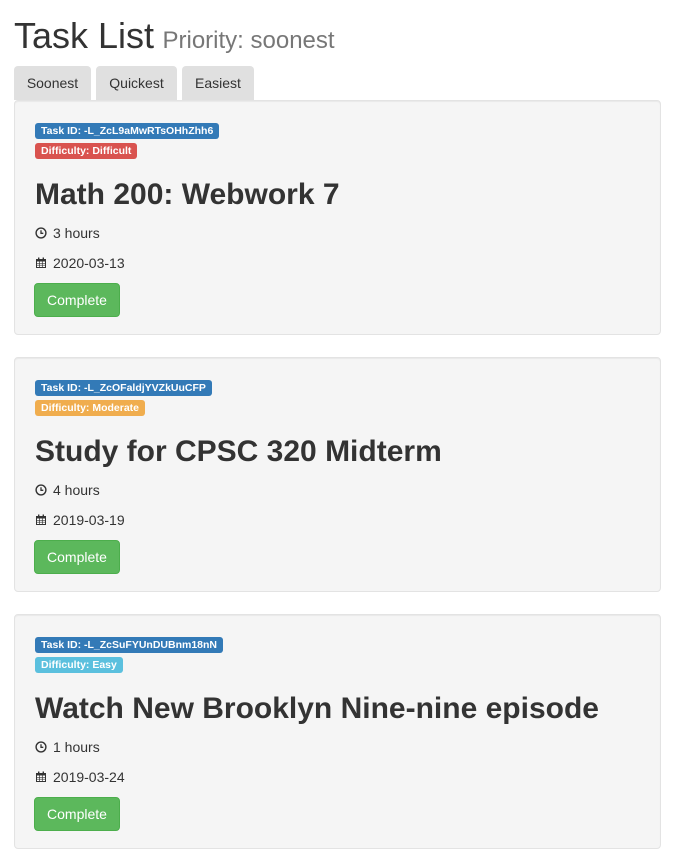 The height and width of the screenshot is (860, 677). What do you see at coordinates (187, 194) in the screenshot?
I see `task-title: Math 200: Webwork 7` at bounding box center [187, 194].